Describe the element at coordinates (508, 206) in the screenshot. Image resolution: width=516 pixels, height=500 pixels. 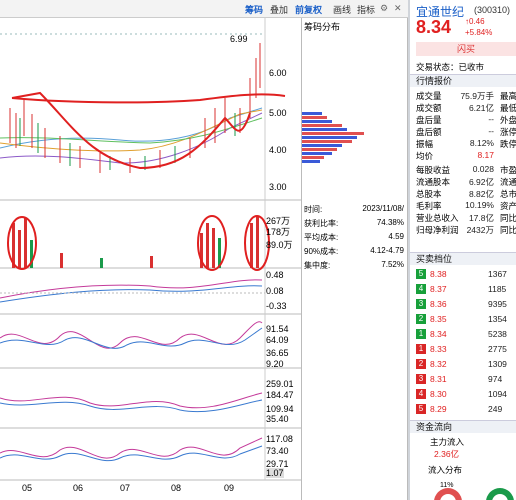
I see `row-label: 资产净` at that location.